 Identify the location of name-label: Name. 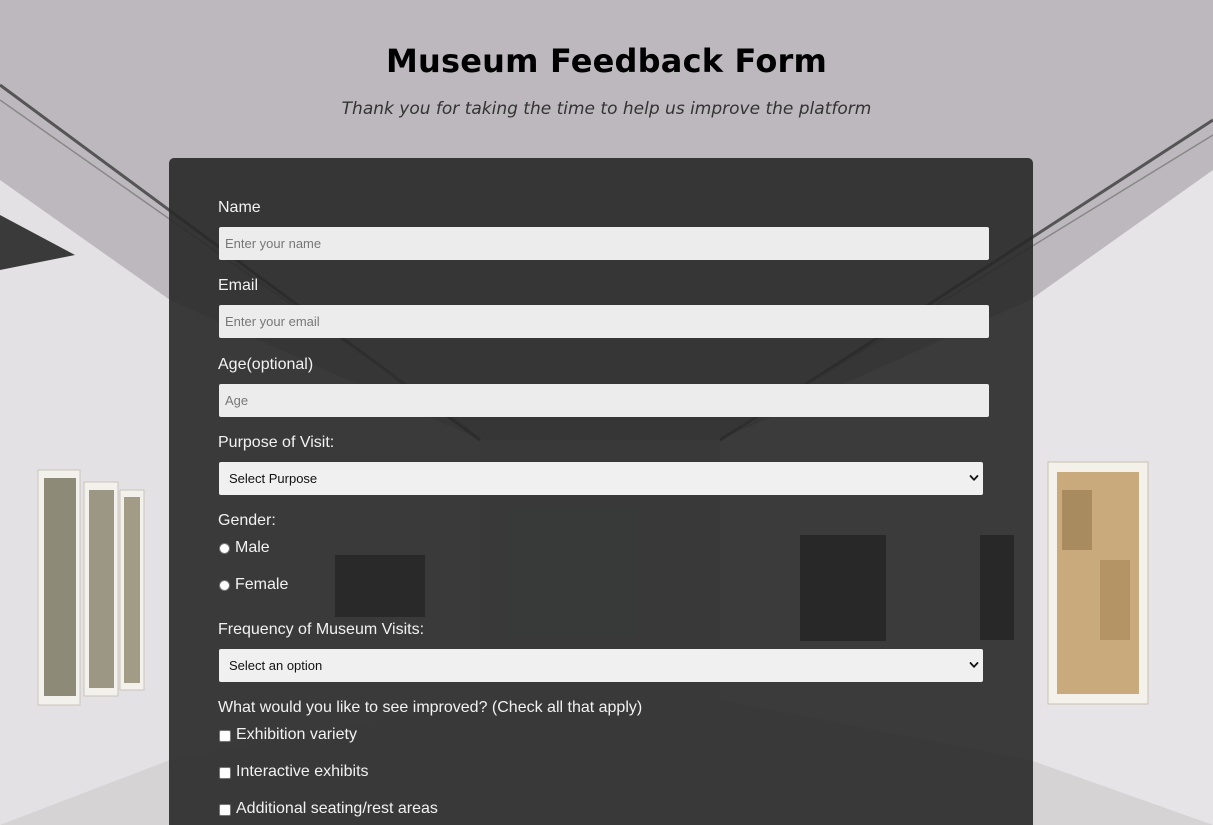
(239, 207).